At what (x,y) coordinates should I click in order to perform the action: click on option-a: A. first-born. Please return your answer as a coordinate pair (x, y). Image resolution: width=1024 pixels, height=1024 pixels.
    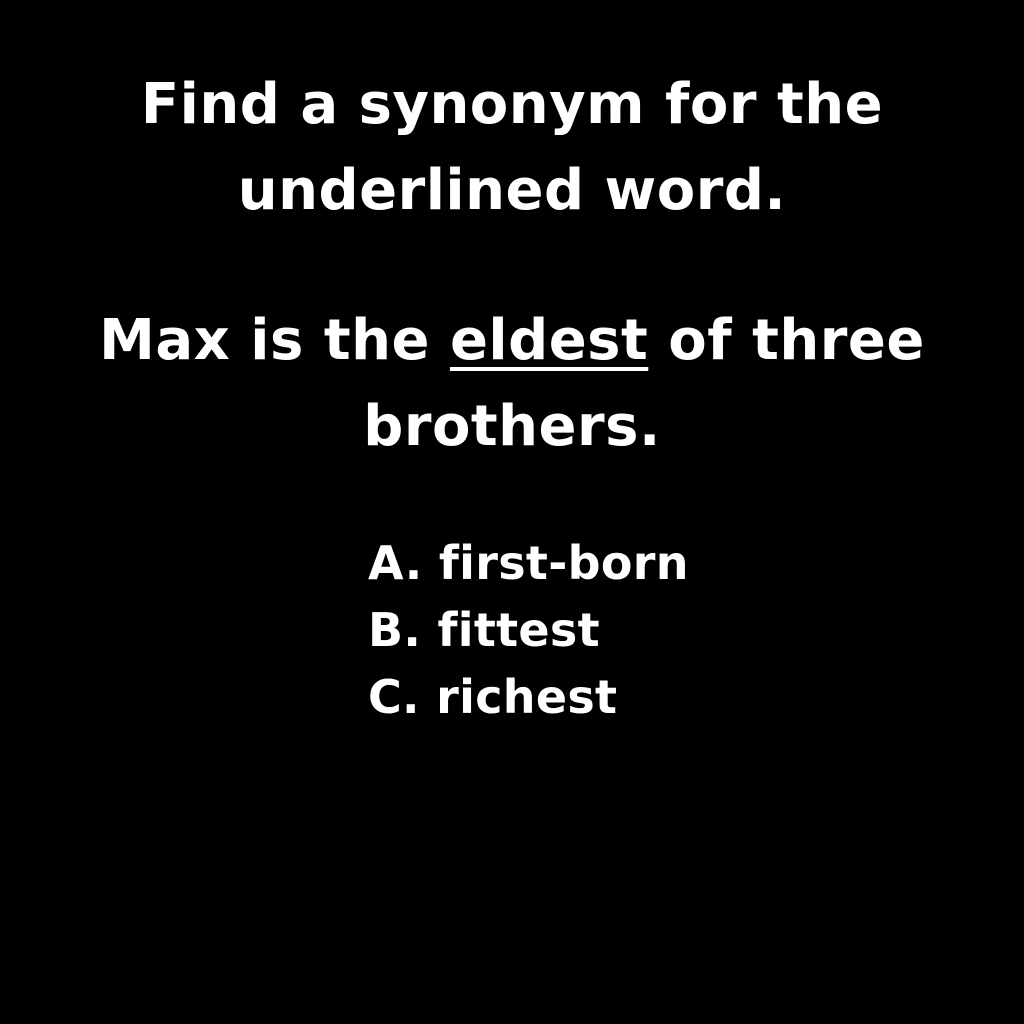
    Looking at the image, I should click on (668, 563).